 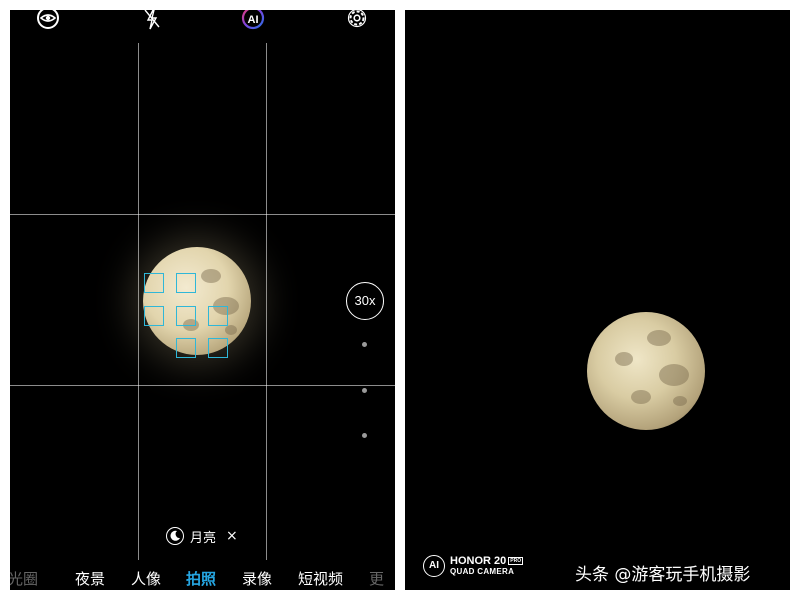 What do you see at coordinates (516, 560) in the screenshot?
I see `brand-pro-badge: PRO` at bounding box center [516, 560].